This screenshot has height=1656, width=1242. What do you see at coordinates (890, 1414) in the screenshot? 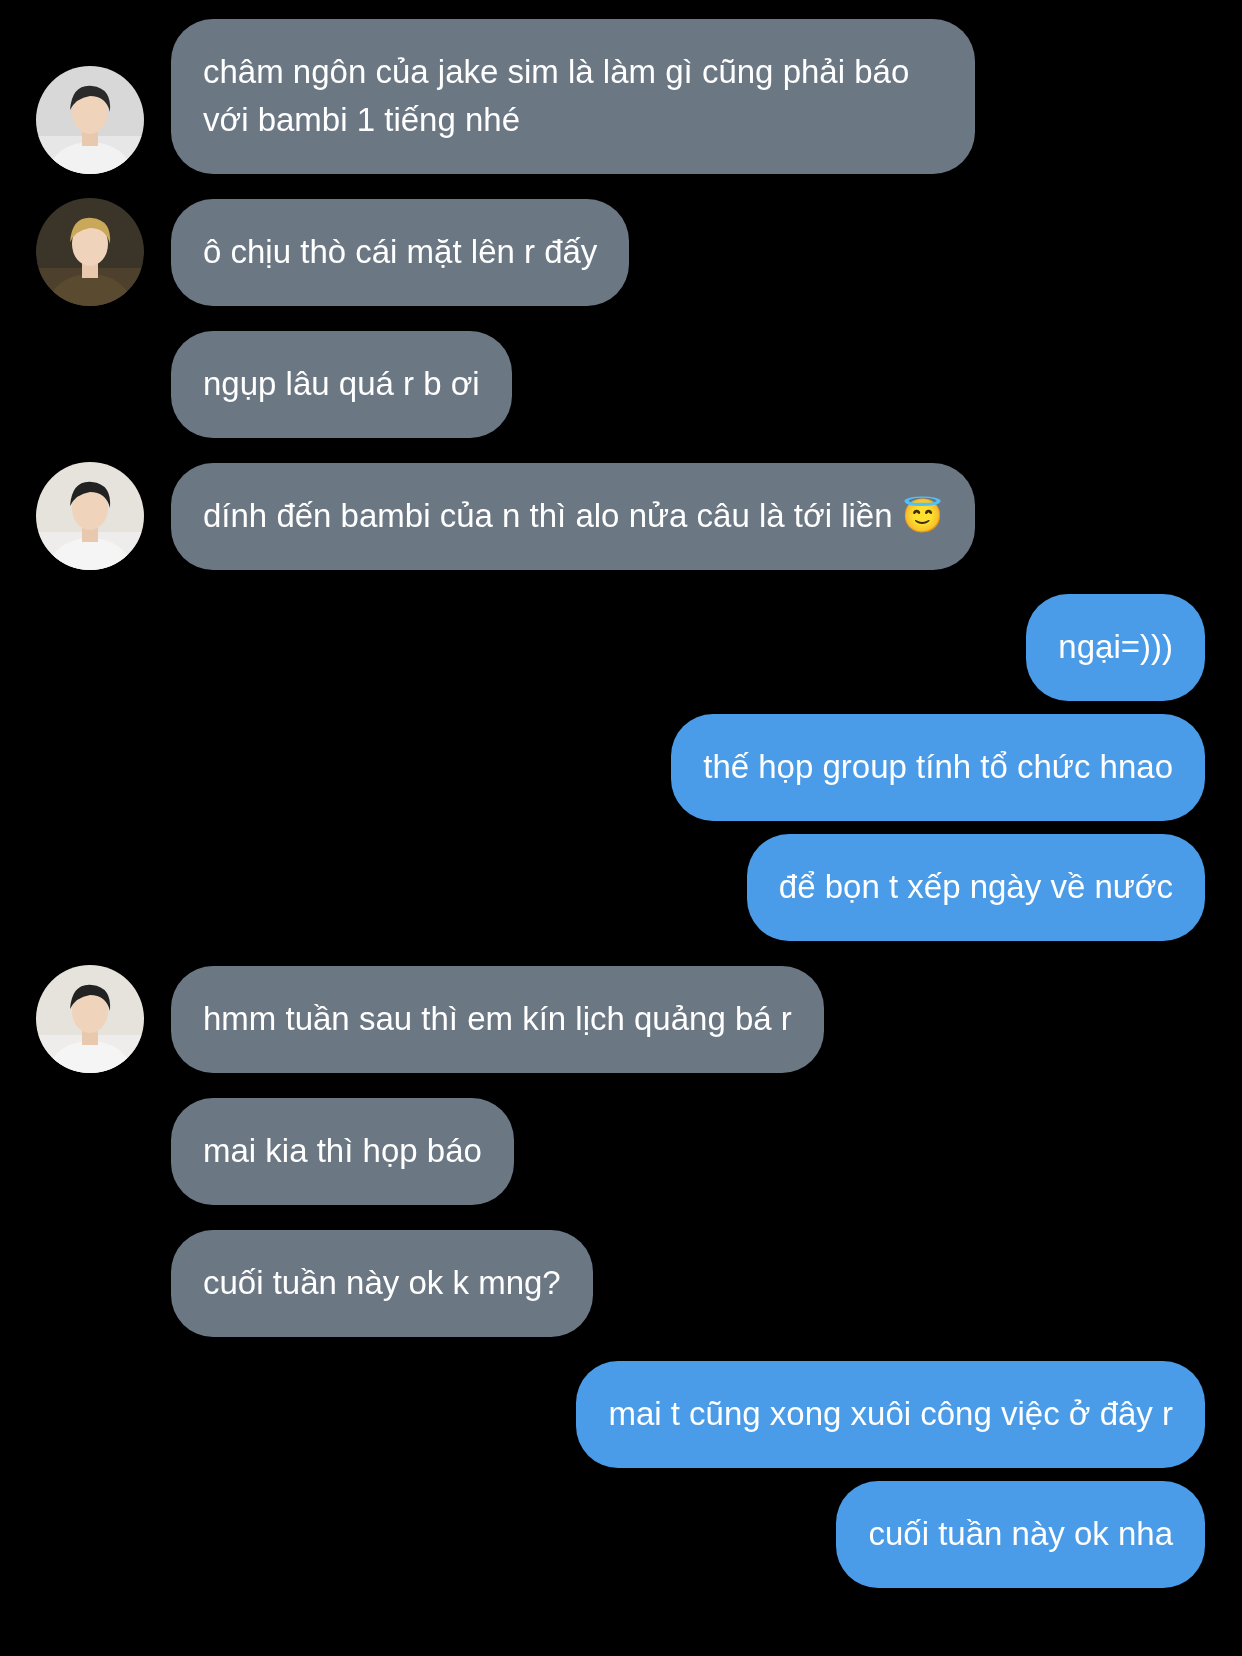
I see `message-bubble: mai t cũng xong xuôi công việc ở đây r` at bounding box center [890, 1414].